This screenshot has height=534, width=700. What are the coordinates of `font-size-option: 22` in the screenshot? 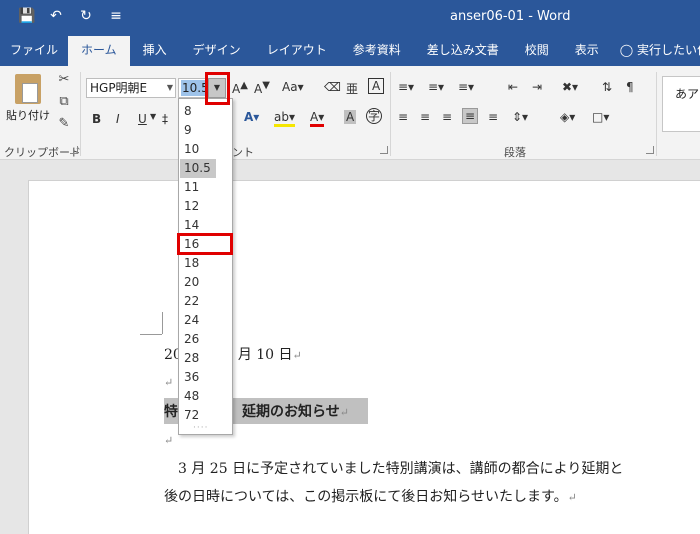 It's located at (198, 301).